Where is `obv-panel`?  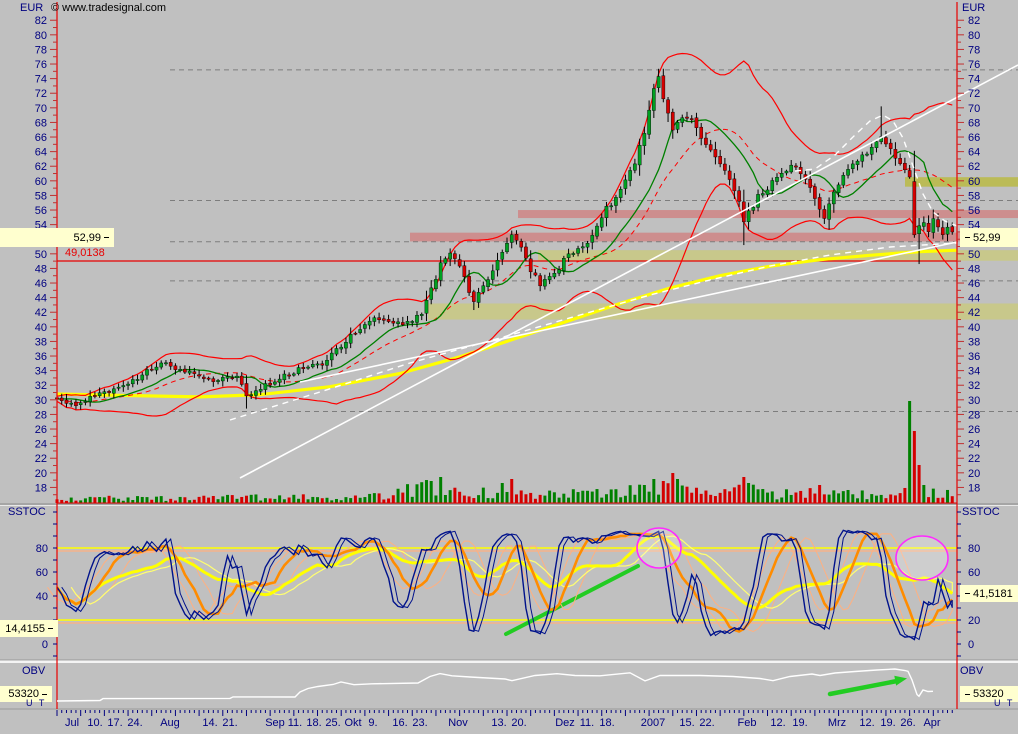 obv-panel is located at coordinates (495, 685).